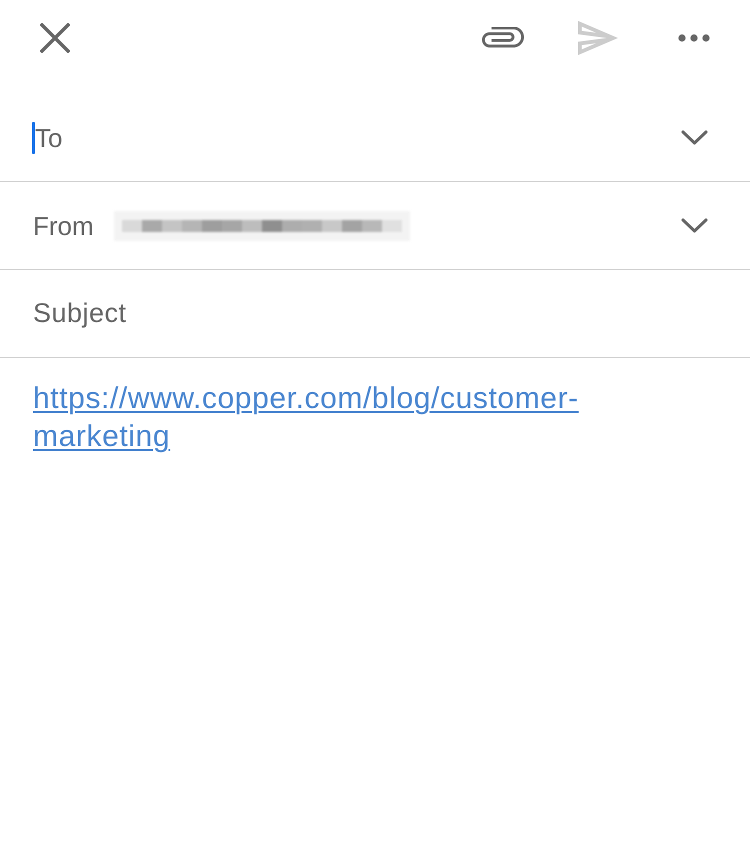 The height and width of the screenshot is (844, 750). Describe the element at coordinates (598, 38) in the screenshot. I see `send-icon` at that location.